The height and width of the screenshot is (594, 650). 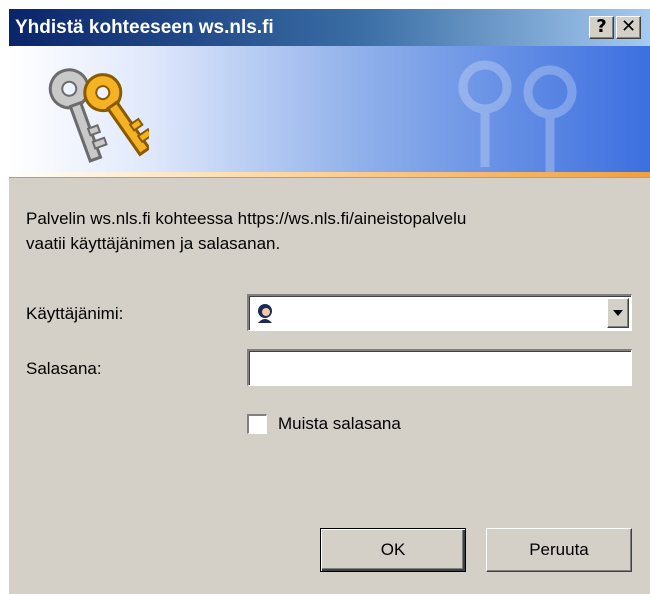 I want to click on close-button: ✕, so click(x=628, y=27).